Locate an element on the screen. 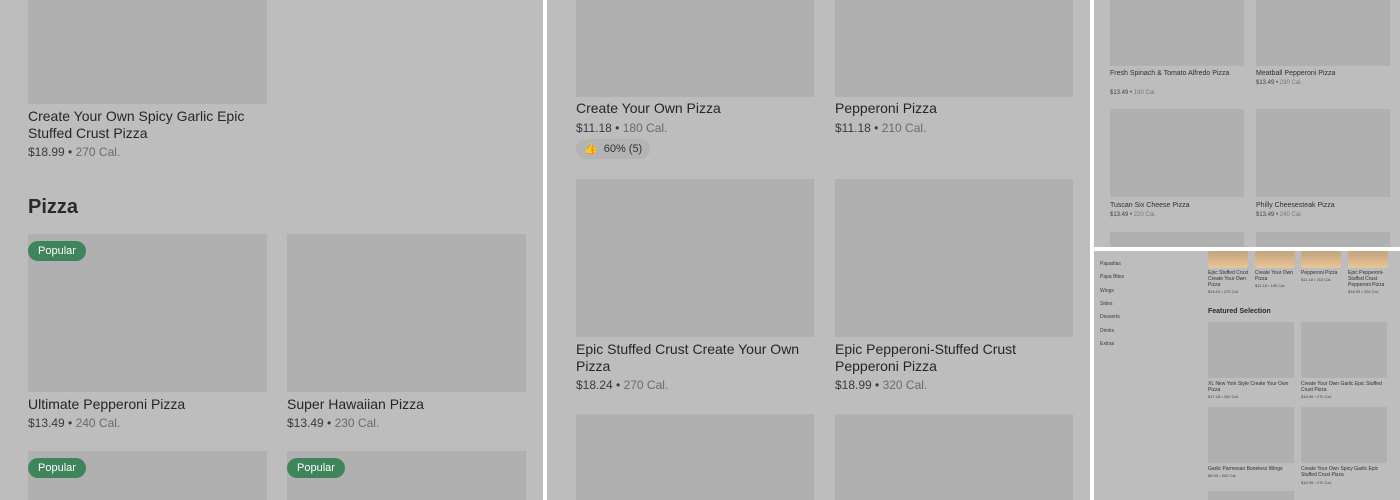 The height and width of the screenshot is (500, 1400). item-calories: 600 Cal. is located at coordinates (1229, 475).